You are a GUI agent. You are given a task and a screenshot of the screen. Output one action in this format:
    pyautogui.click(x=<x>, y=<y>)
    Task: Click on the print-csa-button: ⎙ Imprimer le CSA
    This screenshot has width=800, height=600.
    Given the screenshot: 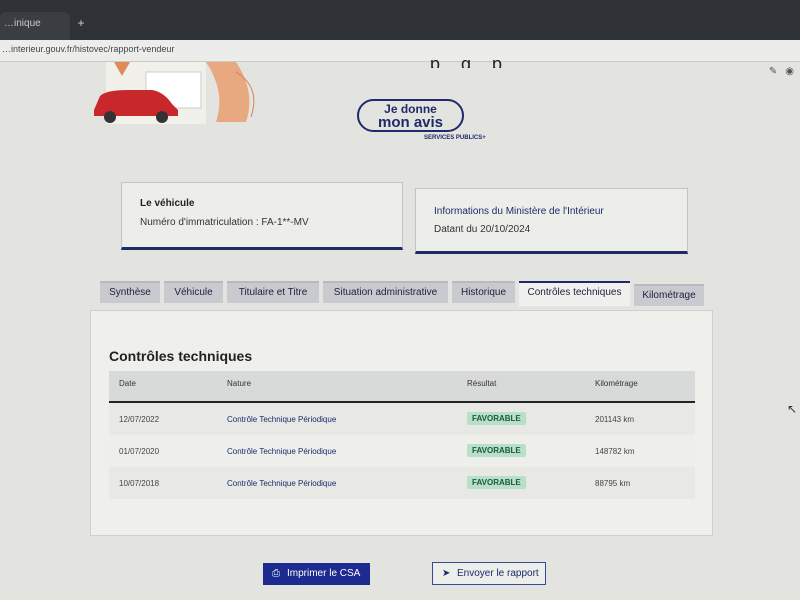 What is the action you would take?
    pyautogui.click(x=316, y=574)
    